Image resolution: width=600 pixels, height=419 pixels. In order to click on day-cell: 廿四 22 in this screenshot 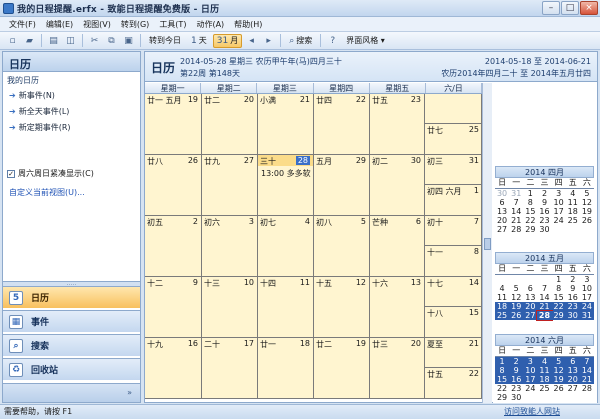, I will do `click(342, 124)`.